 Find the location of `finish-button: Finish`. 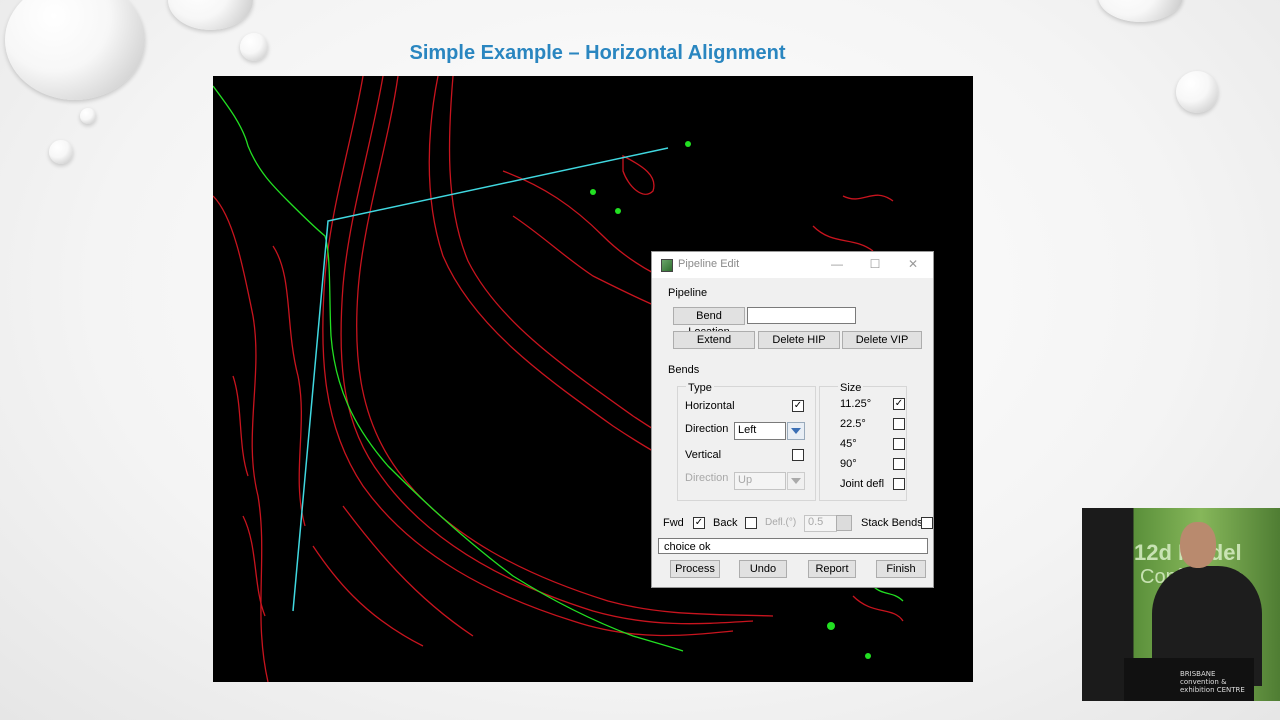

finish-button: Finish is located at coordinates (901, 569).